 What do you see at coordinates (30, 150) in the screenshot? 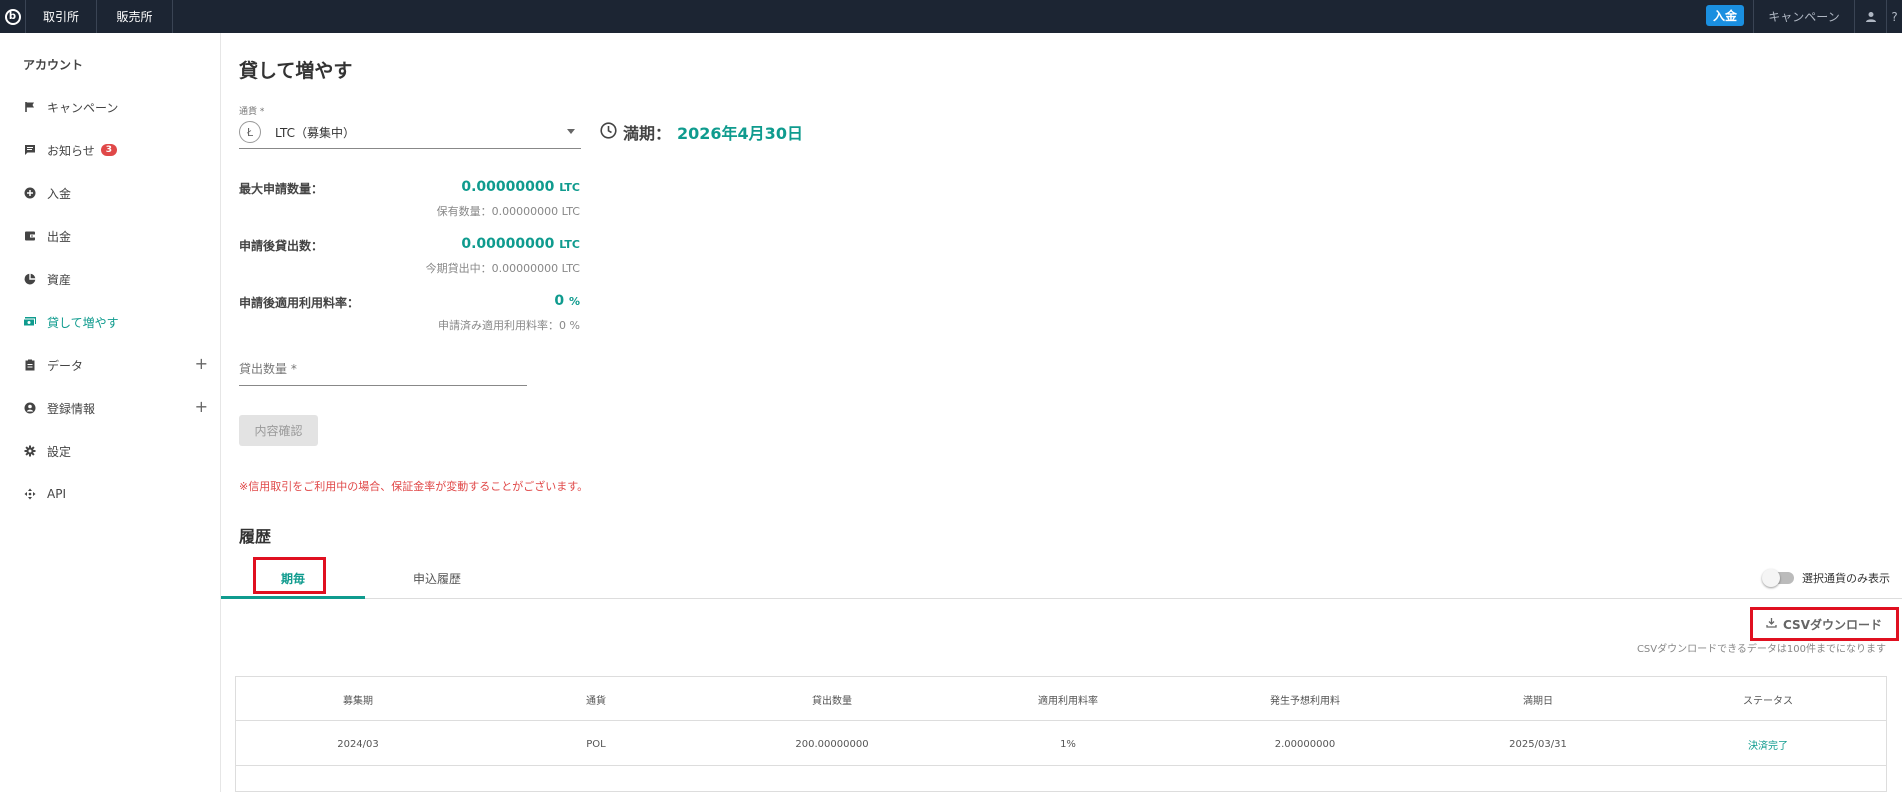
I see `message-icon` at bounding box center [30, 150].